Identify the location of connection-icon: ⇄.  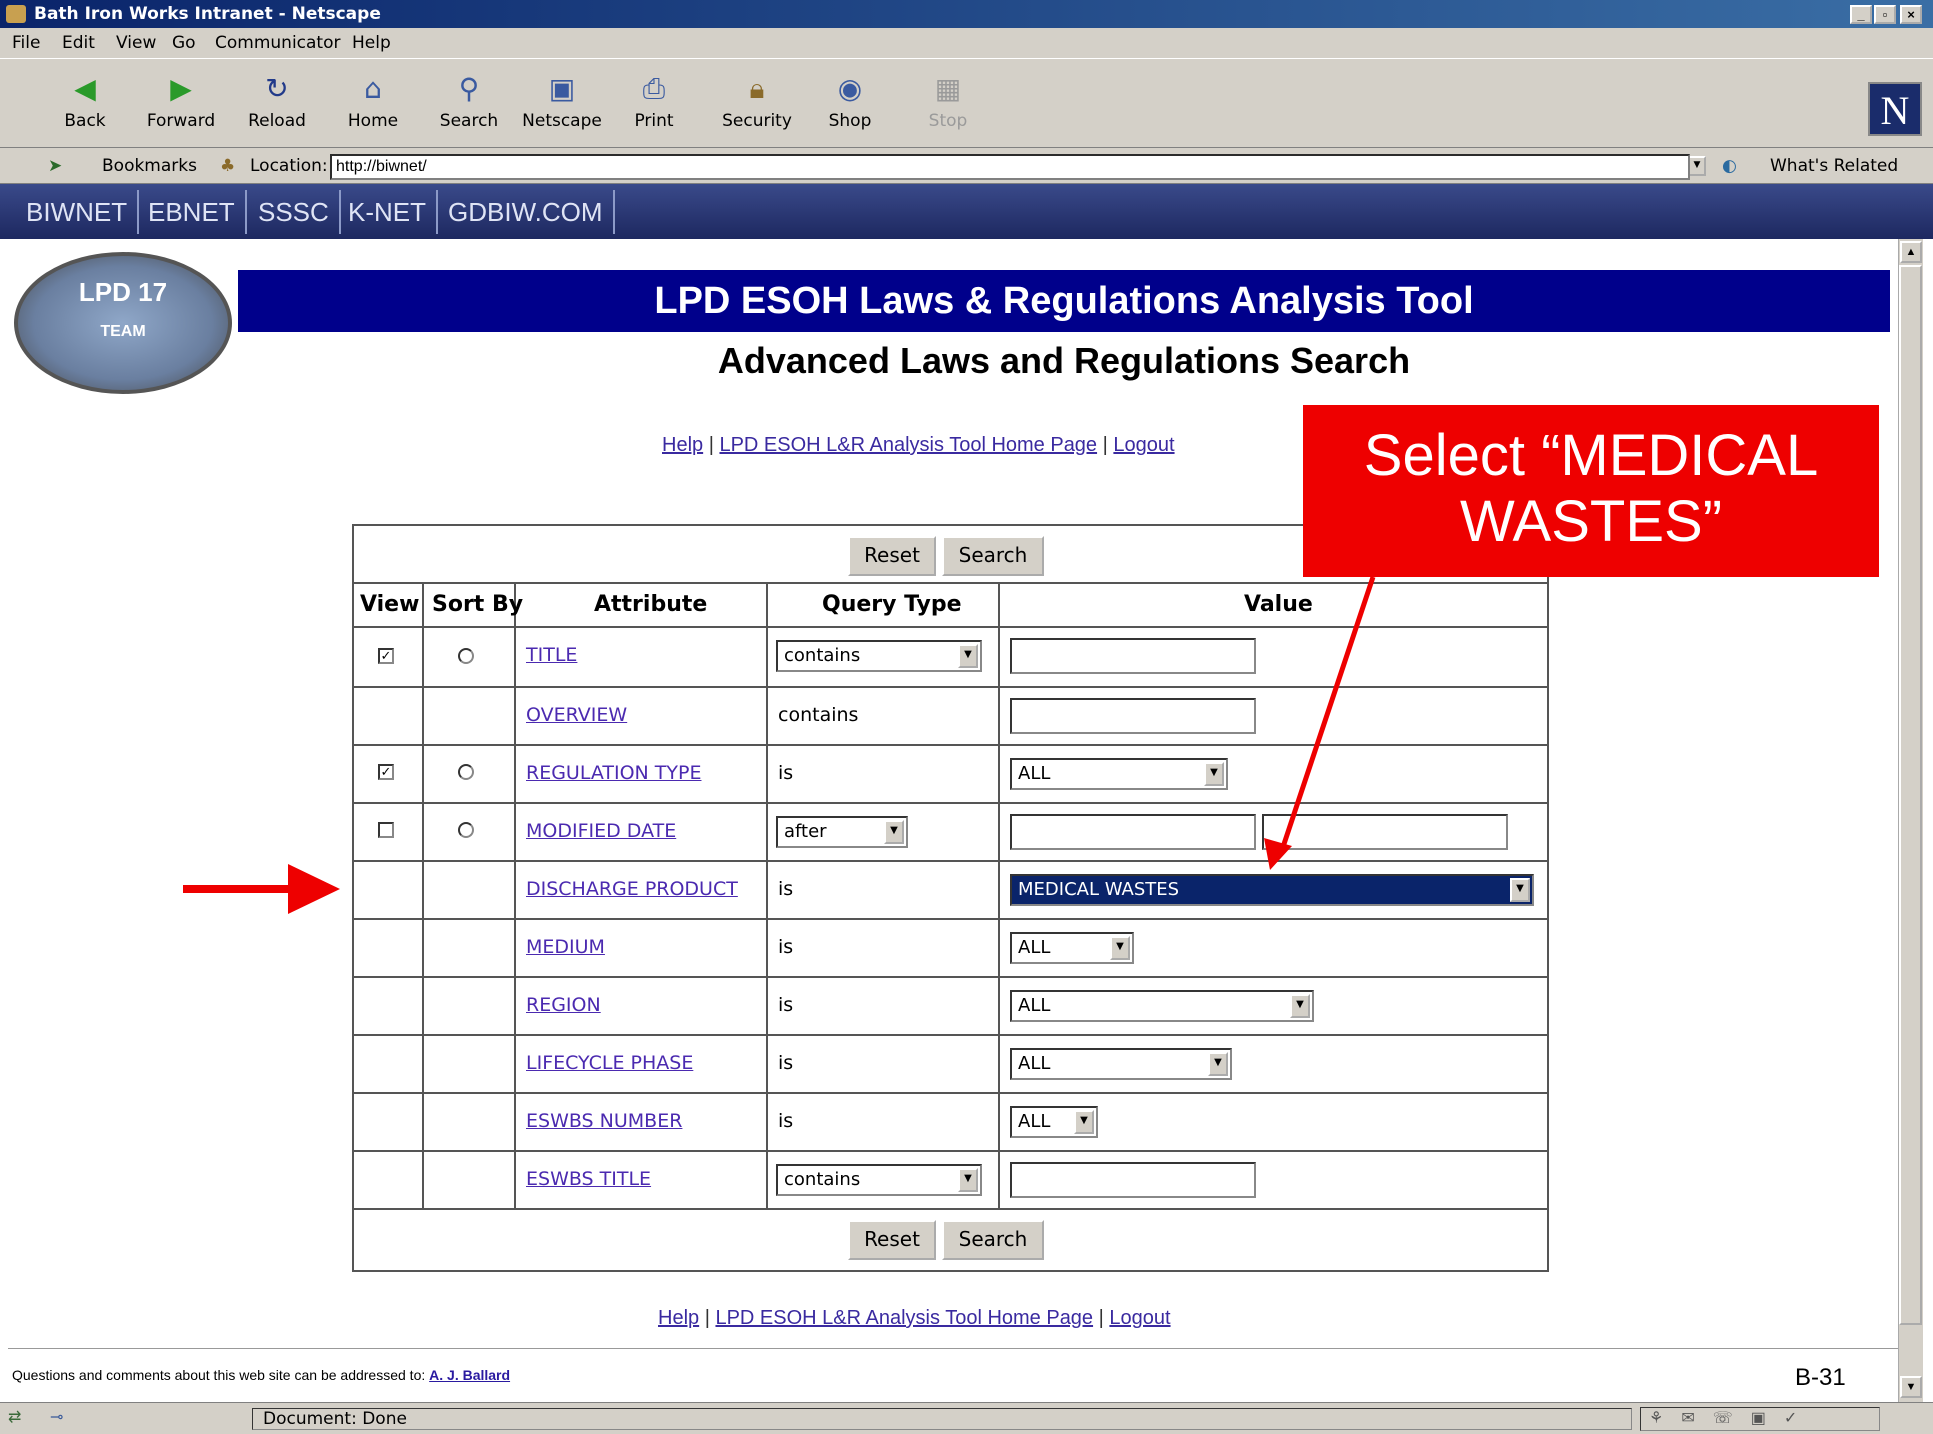
(15, 1417).